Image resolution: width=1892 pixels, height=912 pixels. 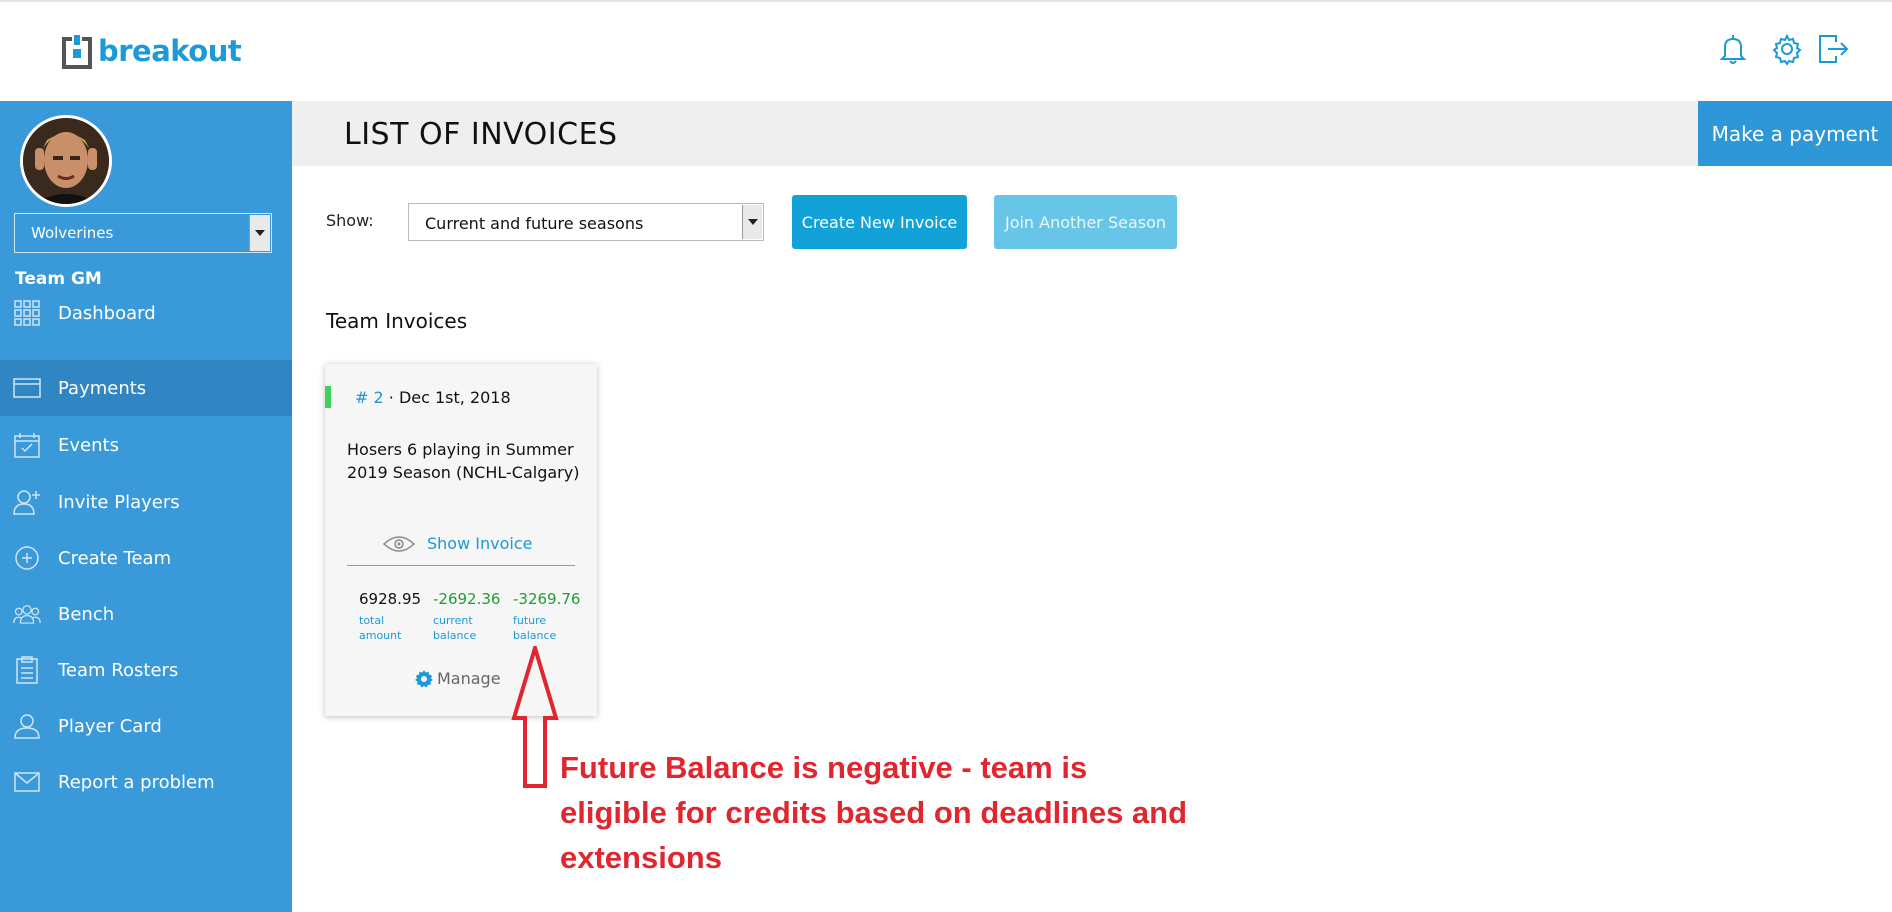 What do you see at coordinates (170, 51) in the screenshot?
I see `logo-text: breakout` at bounding box center [170, 51].